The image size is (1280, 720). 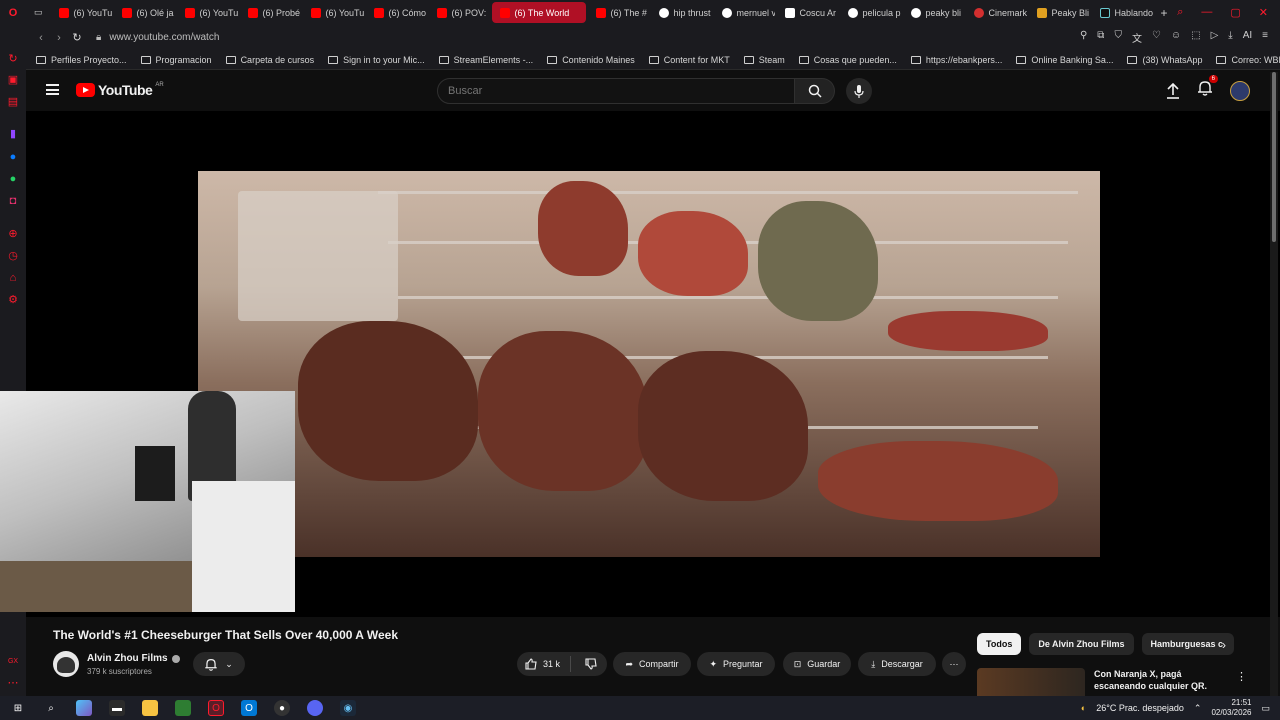 I want to click on chip-channel: De Alvin Zhou Films, so click(x=1081, y=644).